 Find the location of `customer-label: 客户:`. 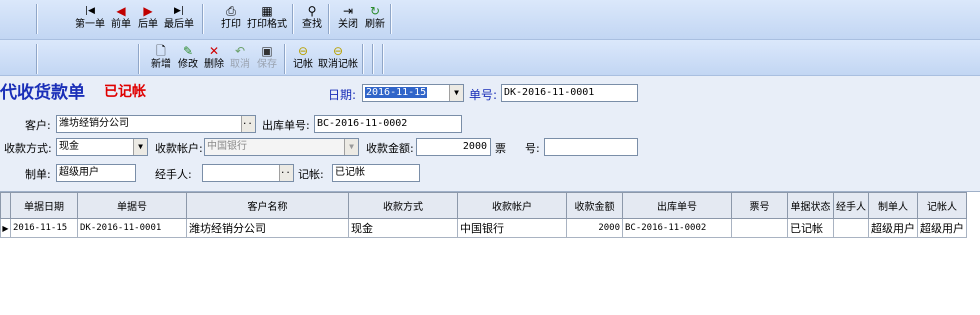

customer-label: 客户: is located at coordinates (38, 125).